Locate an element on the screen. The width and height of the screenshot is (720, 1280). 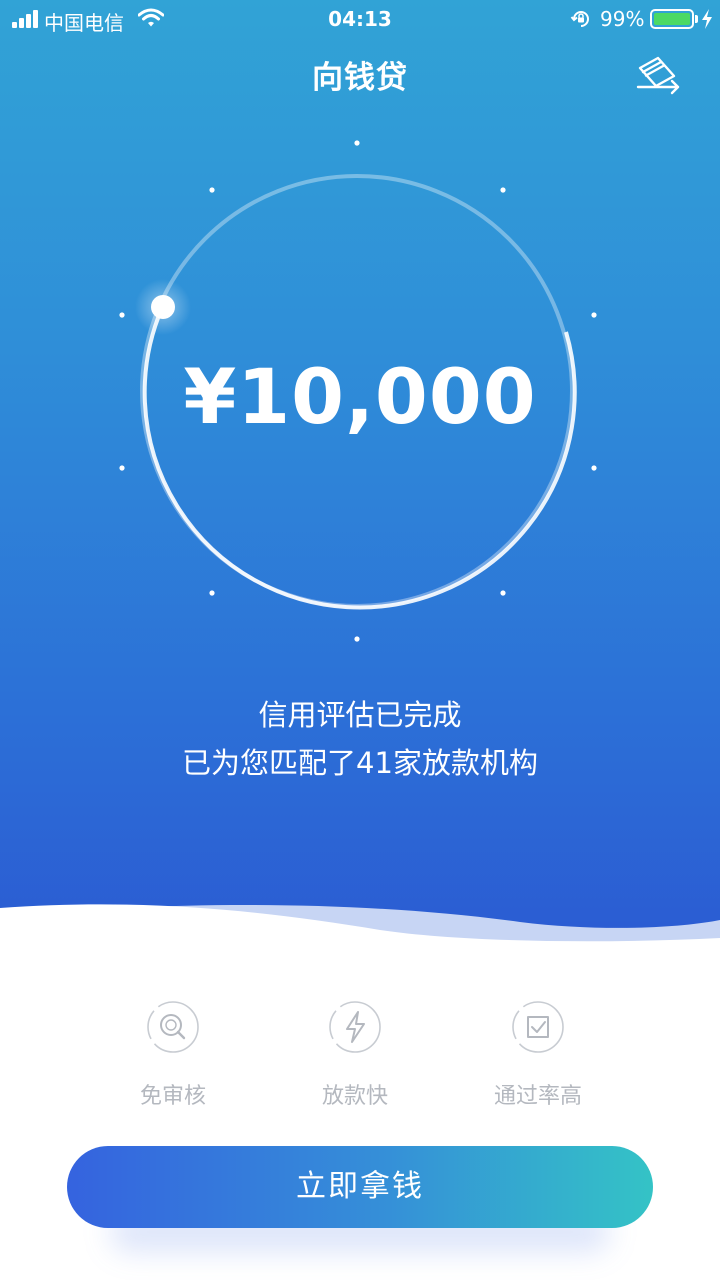
ring-knob is located at coordinates (163, 307).